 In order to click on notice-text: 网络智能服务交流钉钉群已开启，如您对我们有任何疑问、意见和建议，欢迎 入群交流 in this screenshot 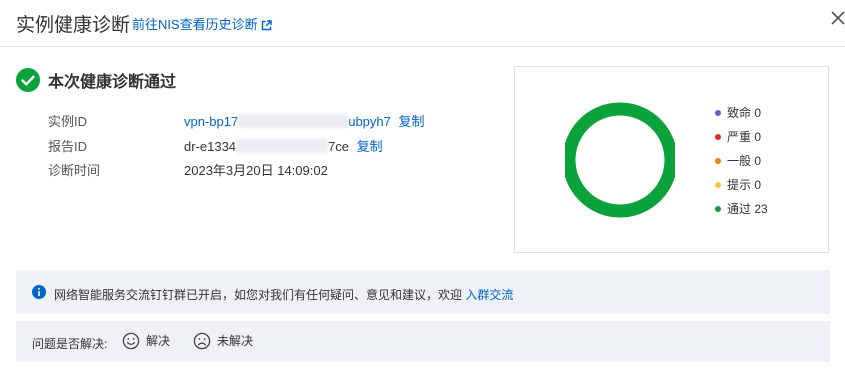, I will do `click(283, 294)`.